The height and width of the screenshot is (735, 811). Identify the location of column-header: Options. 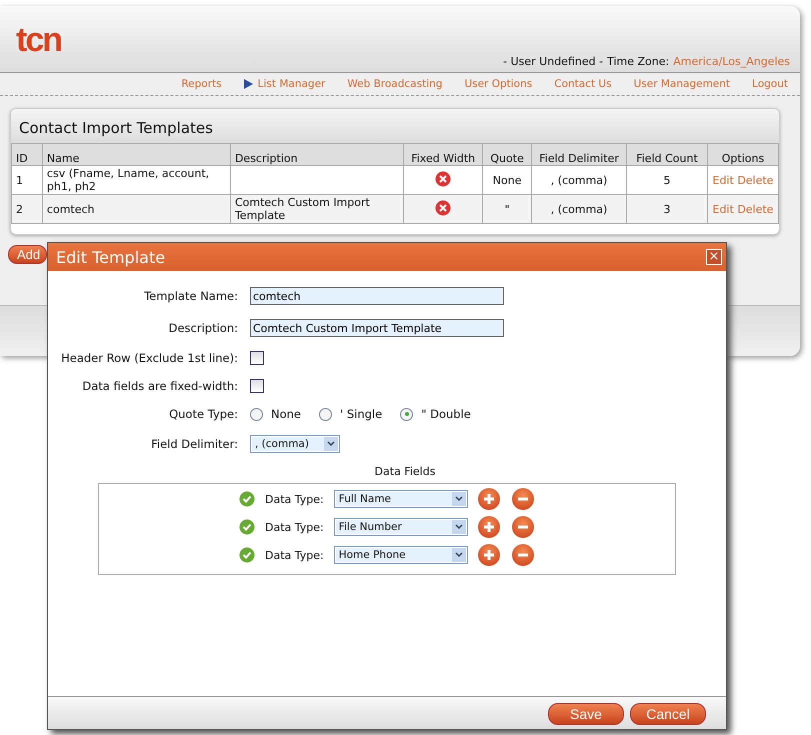
(742, 155).